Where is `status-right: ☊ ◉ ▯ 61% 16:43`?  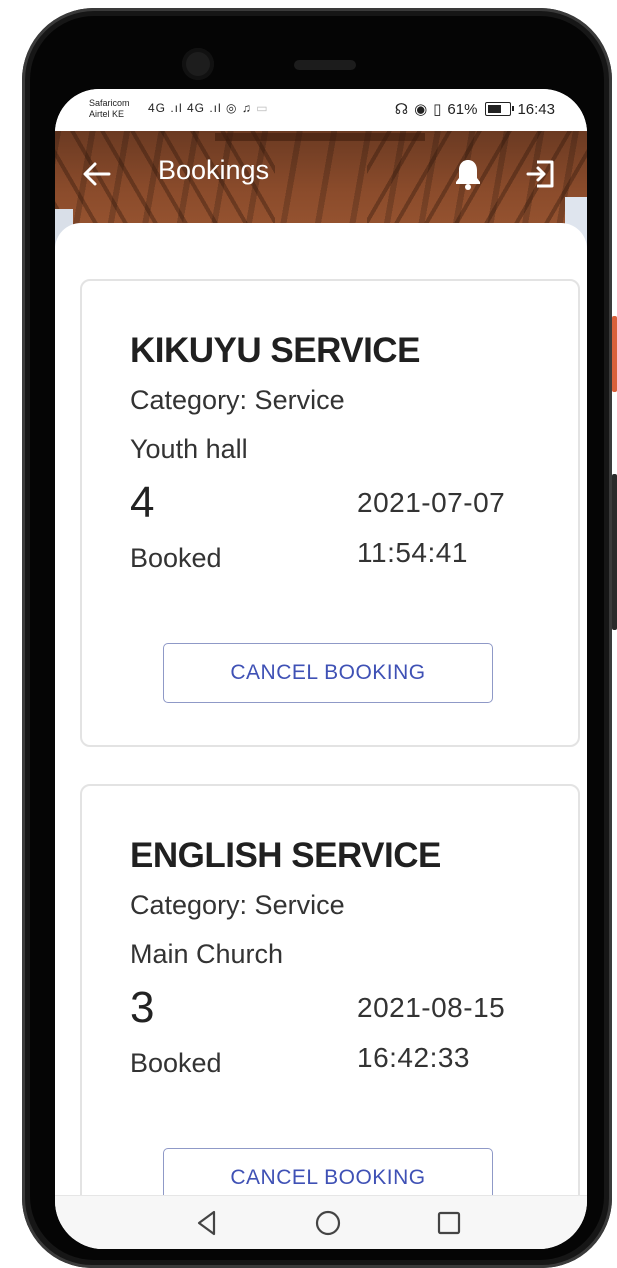 status-right: ☊ ◉ ▯ 61% 16:43 is located at coordinates (474, 109).